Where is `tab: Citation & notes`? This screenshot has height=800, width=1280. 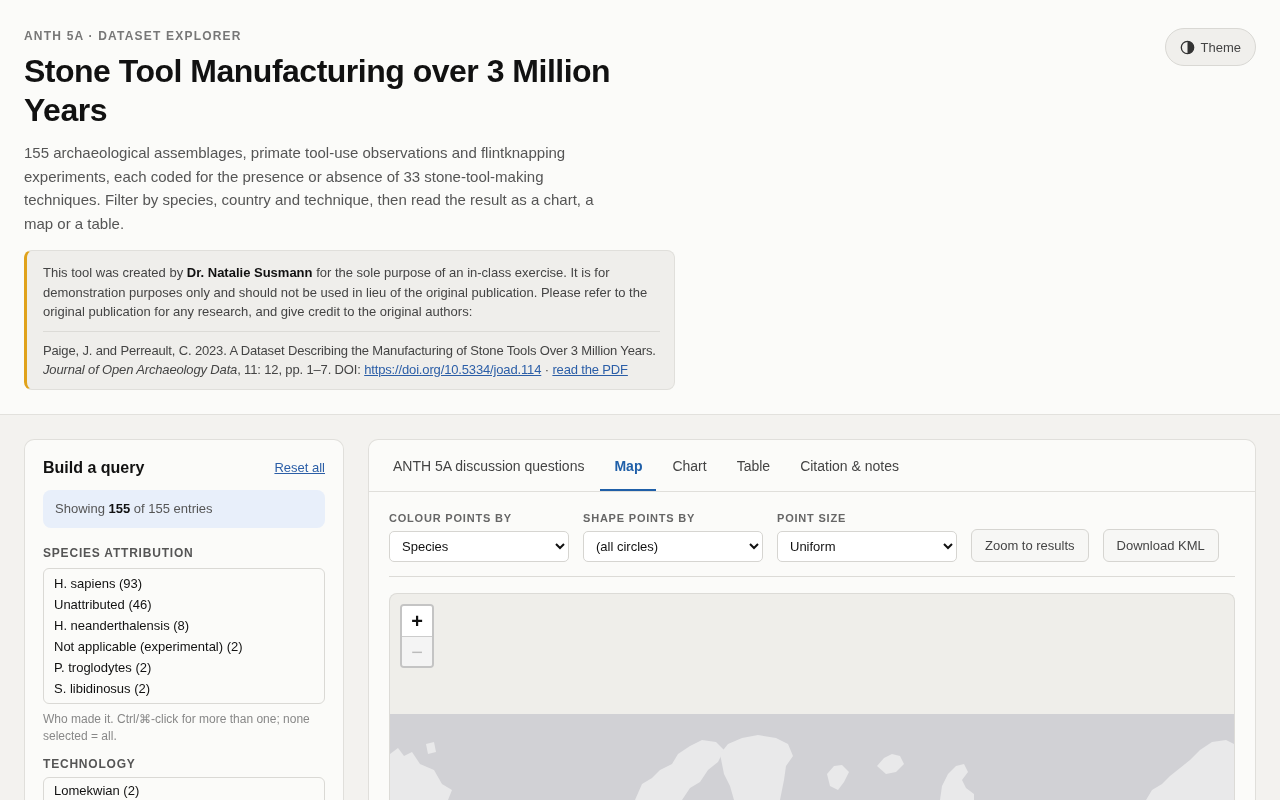
tab: Citation & notes is located at coordinates (849, 465).